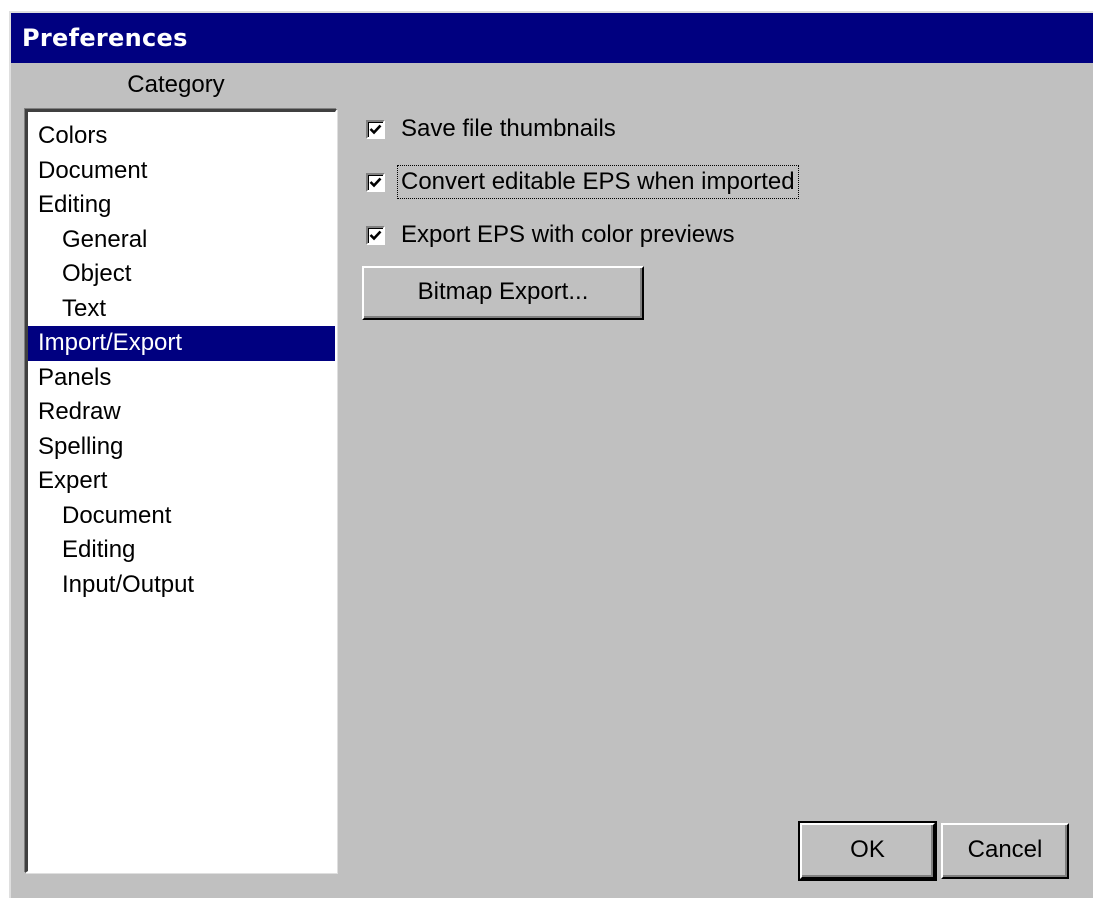 Image resolution: width=1093 pixels, height=898 pixels. What do you see at coordinates (1005, 851) in the screenshot?
I see `cancel-button: Cancel` at bounding box center [1005, 851].